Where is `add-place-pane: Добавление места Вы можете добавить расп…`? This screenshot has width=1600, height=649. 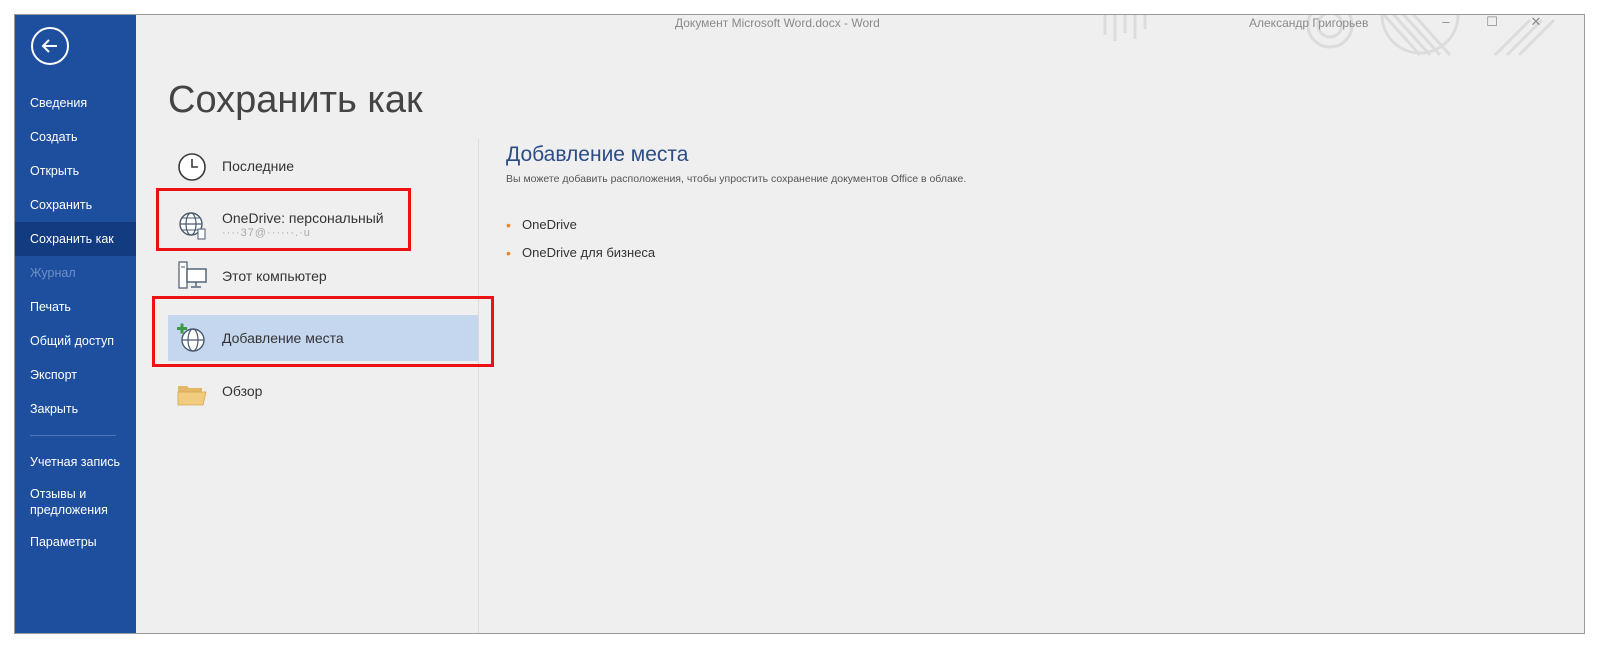 add-place-pane: Добавление места Вы можете добавить расп… is located at coordinates (1006, 205).